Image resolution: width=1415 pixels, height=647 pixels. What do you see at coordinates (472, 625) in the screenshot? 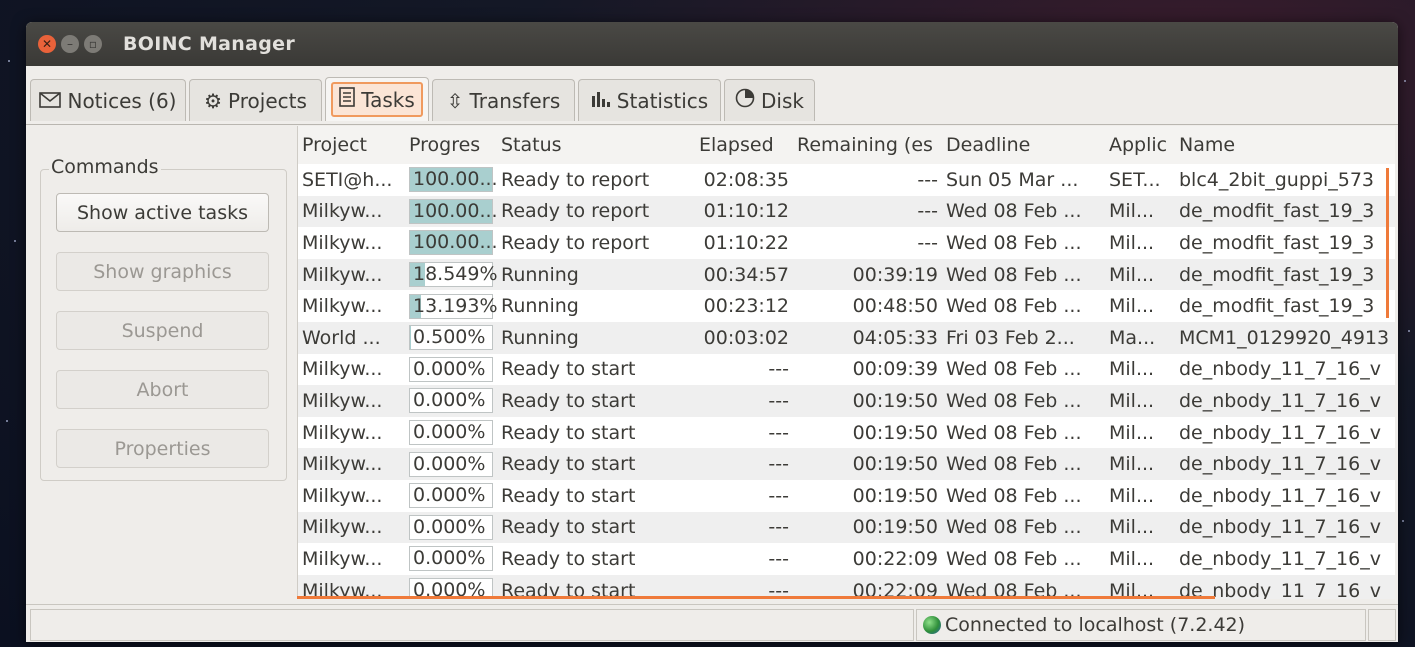
I see `status-bar-message-area` at bounding box center [472, 625].